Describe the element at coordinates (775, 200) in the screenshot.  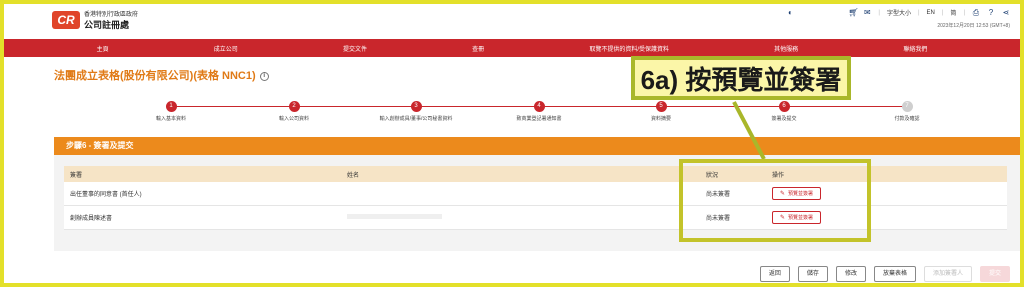
I see `callout-highlight-box` at that location.